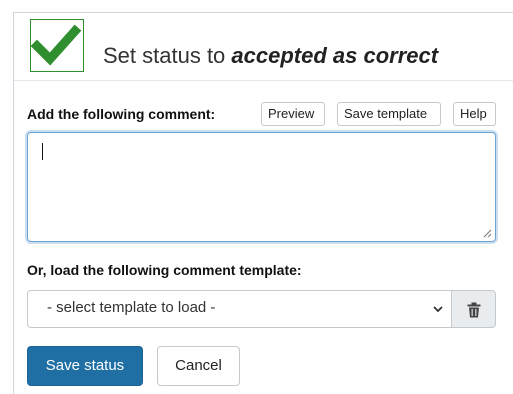 The image size is (513, 394). I want to click on comment-label: Add the following comment:, so click(121, 114).